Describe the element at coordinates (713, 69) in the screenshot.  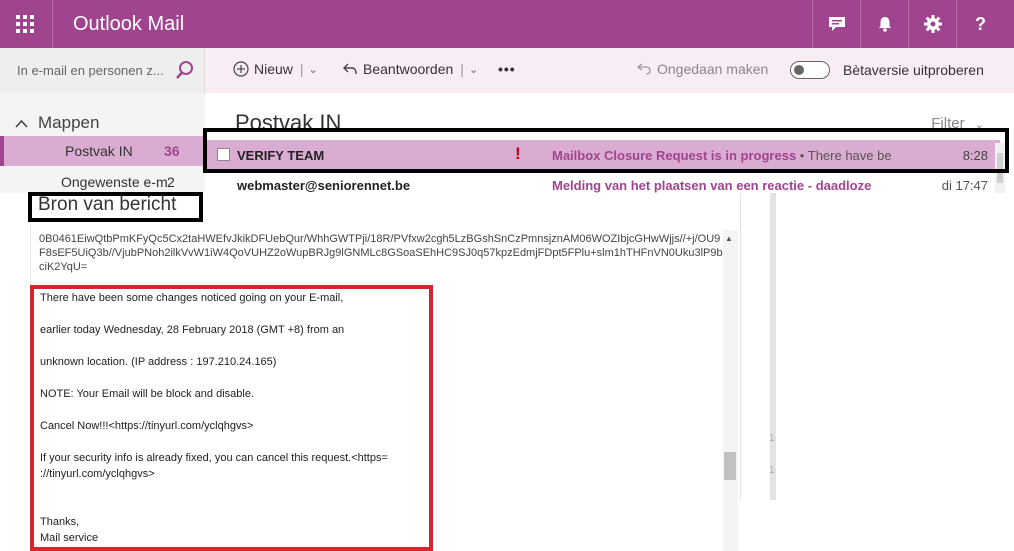
I see `undo-label: Ongedaan maken` at that location.